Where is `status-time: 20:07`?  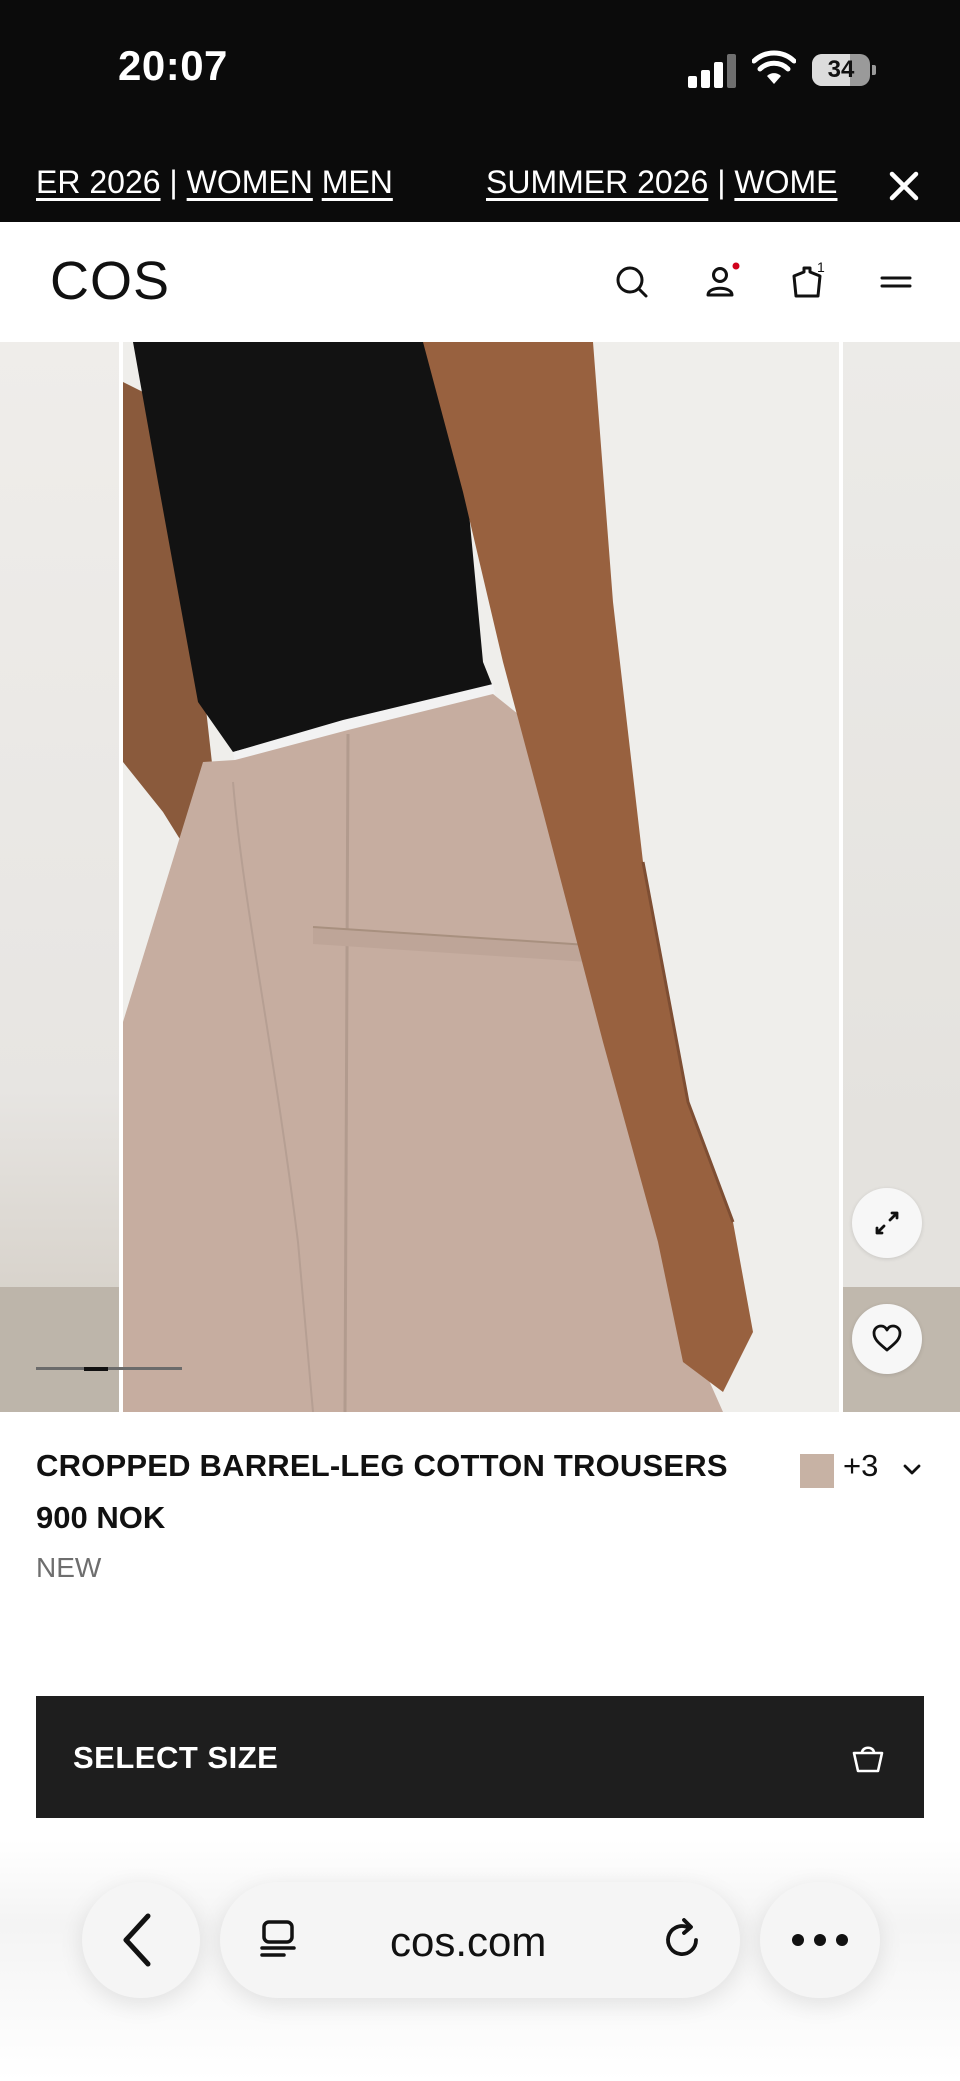 status-time: 20:07 is located at coordinates (173, 65).